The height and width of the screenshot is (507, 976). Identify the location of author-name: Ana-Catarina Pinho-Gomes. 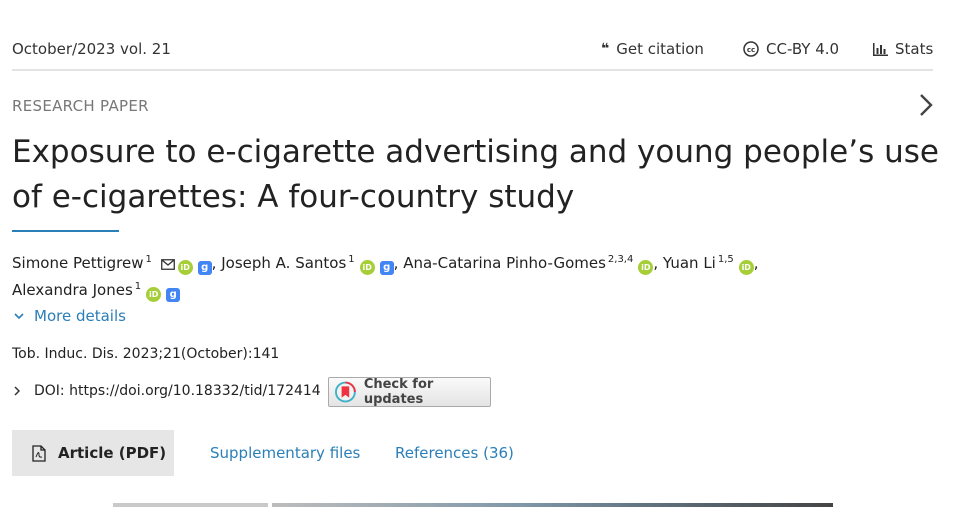
(504, 263).